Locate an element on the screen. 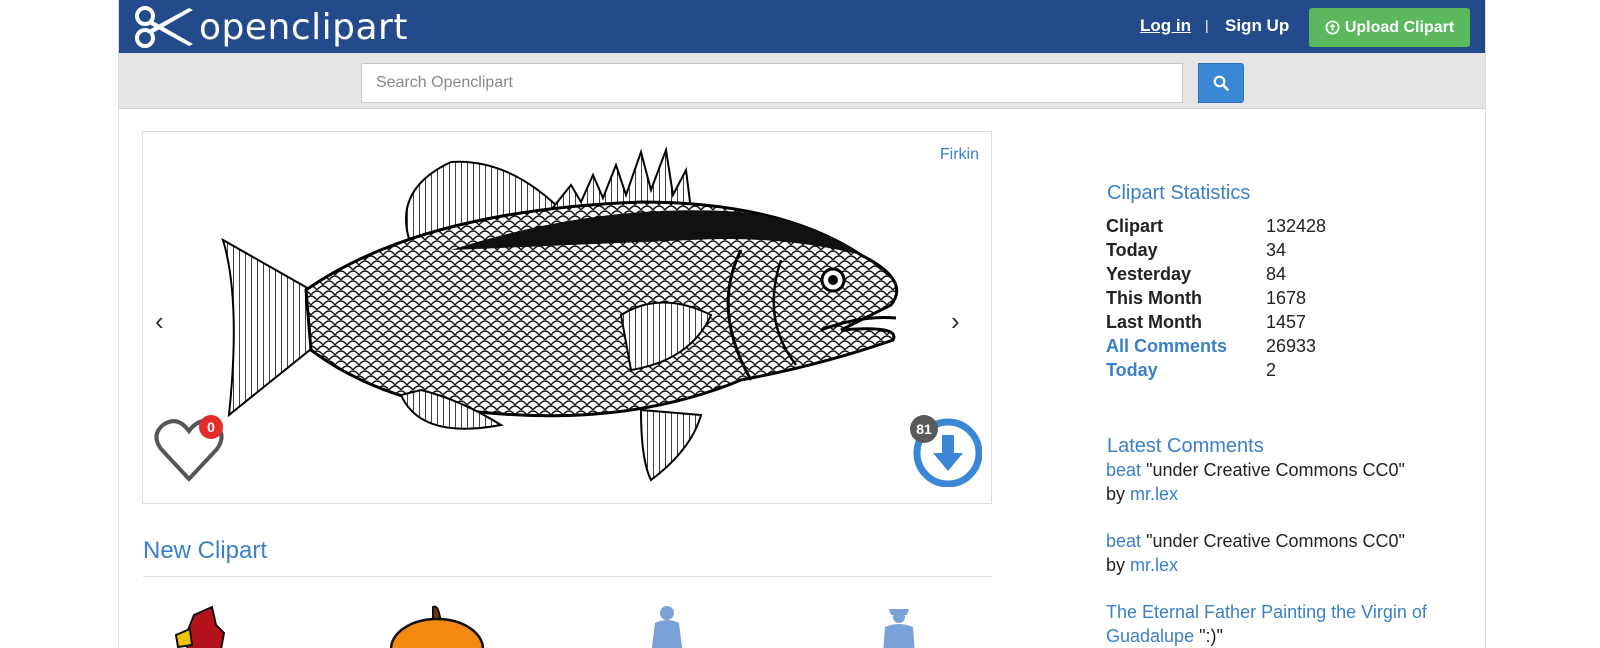 This screenshot has height=648, width=1600. stat-label: Yesterday is located at coordinates (1149, 274).